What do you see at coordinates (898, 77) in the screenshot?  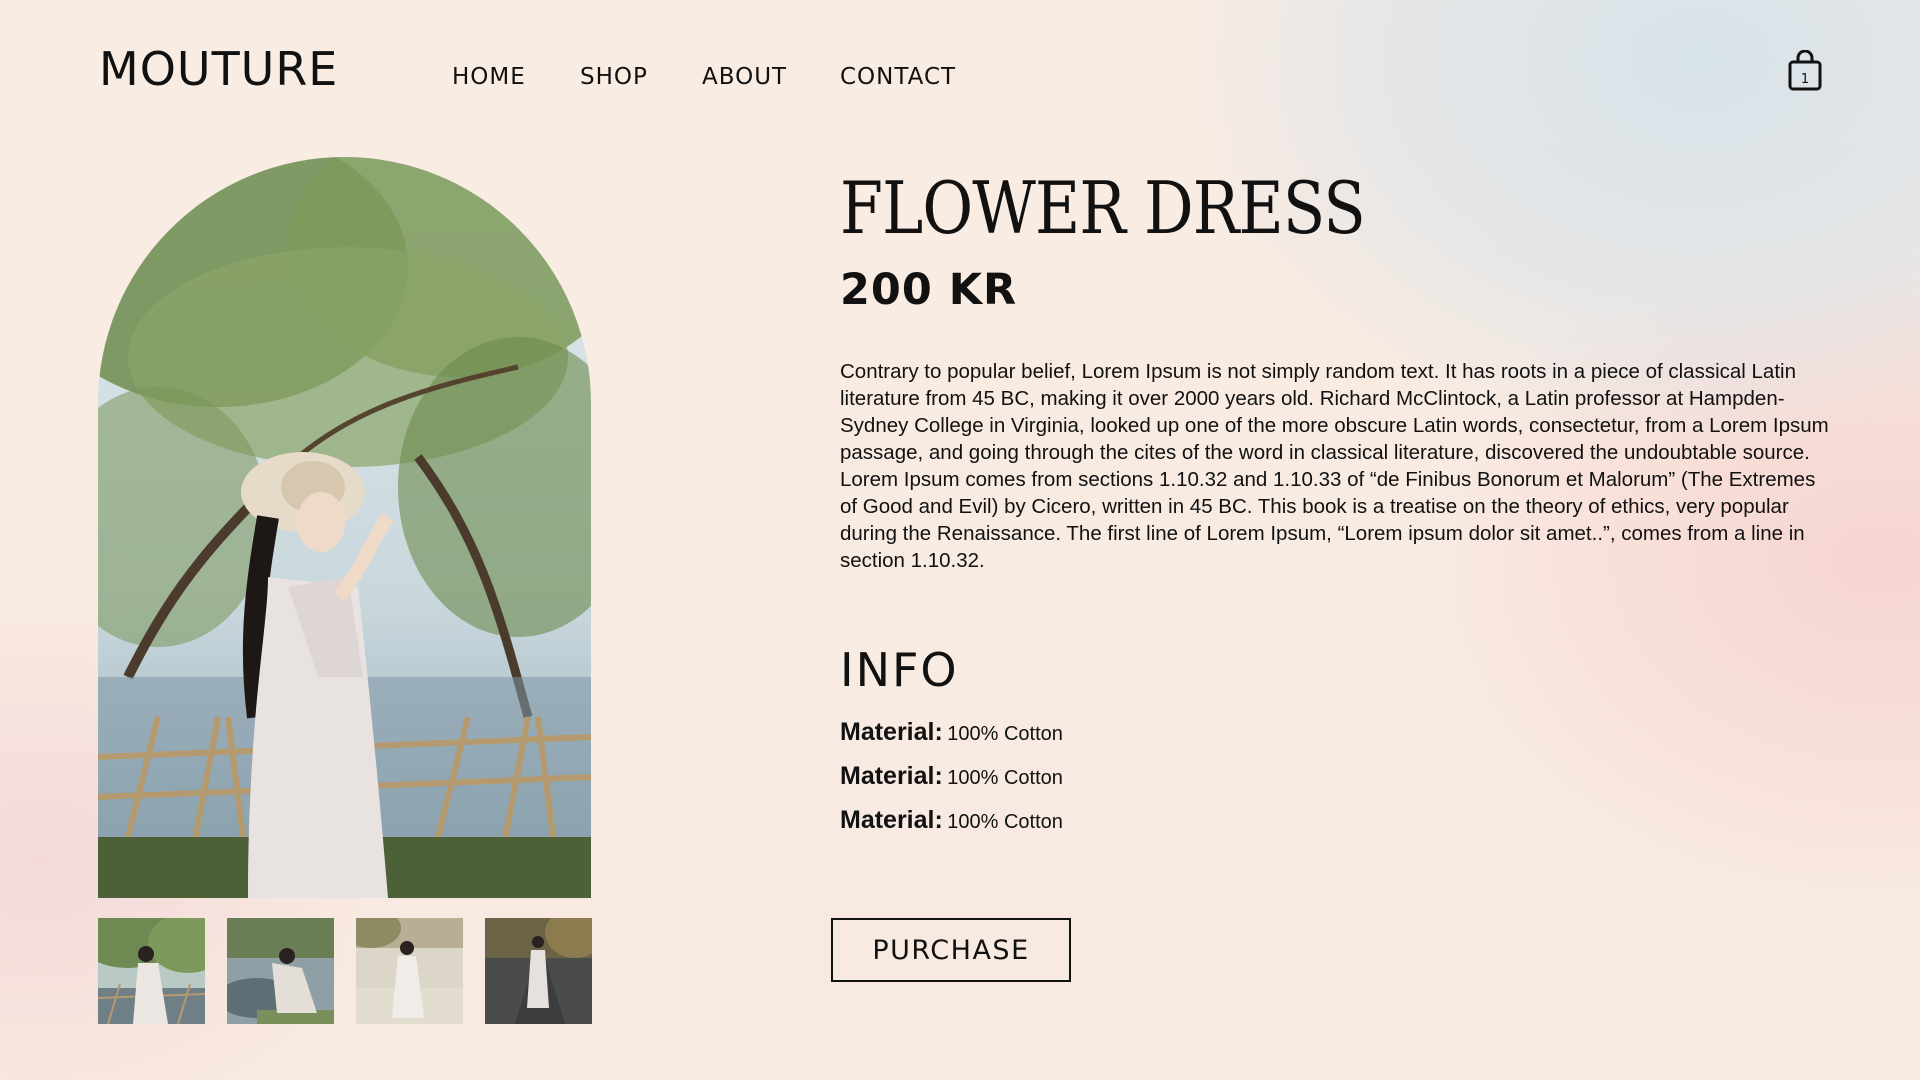 I see `nav-contact: CONTACT` at bounding box center [898, 77].